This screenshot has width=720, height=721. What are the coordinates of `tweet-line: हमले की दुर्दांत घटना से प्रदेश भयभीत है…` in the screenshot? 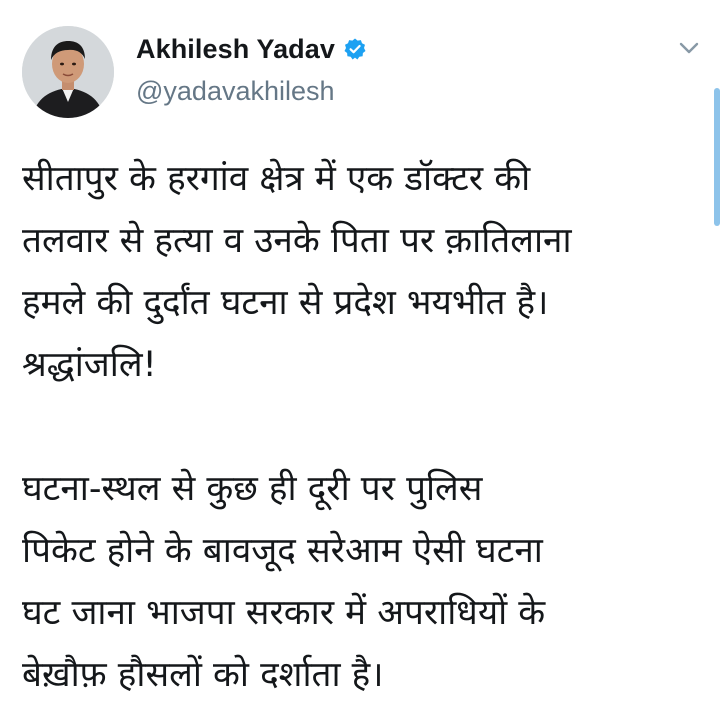 It's located at (285, 303).